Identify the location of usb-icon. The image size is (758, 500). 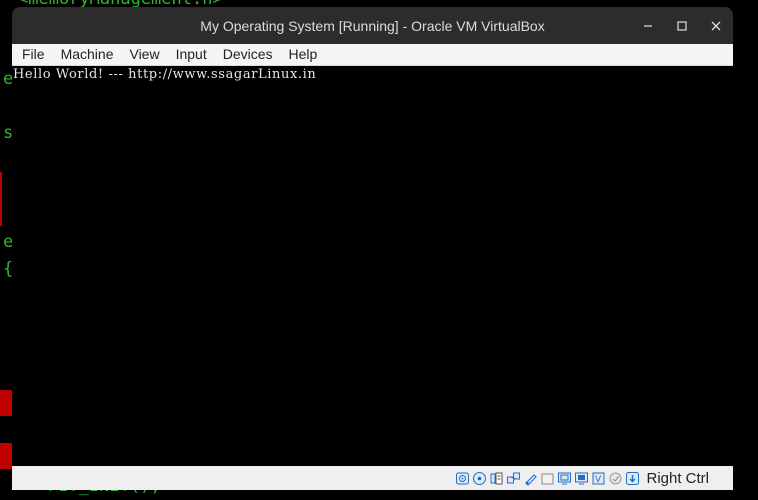
(530, 478).